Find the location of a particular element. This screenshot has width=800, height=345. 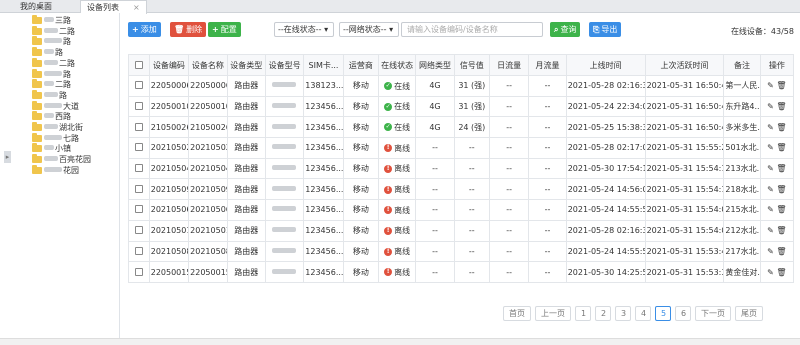

name-cell: 20210502 is located at coordinates (208, 148).